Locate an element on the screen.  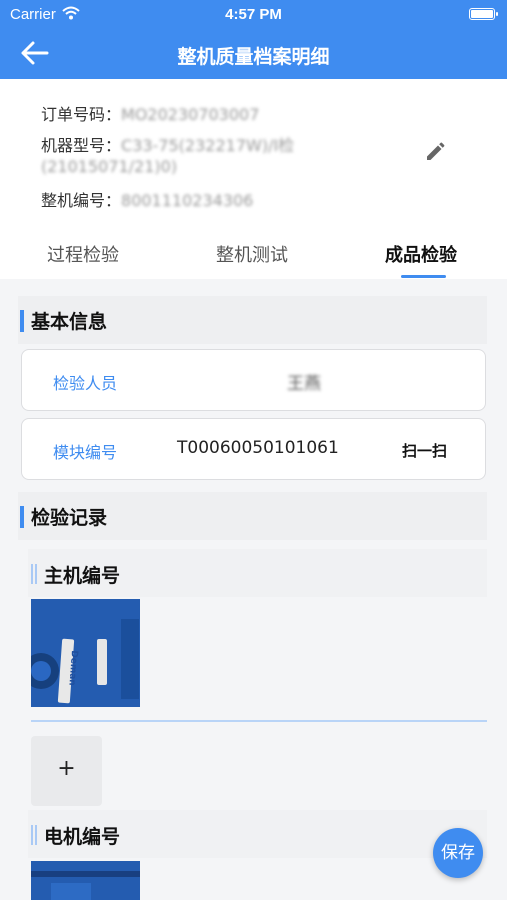
inspector-value: 王燕 is located at coordinates (304, 384).